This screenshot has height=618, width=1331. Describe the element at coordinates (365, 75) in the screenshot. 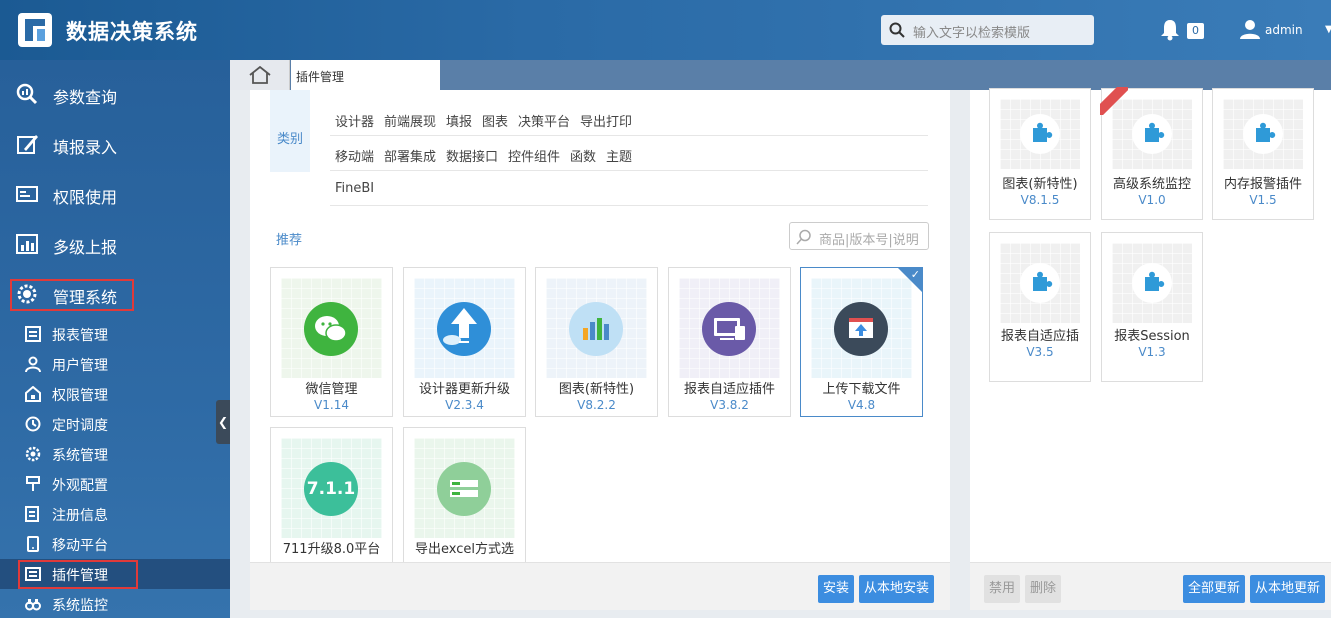

I see `tab-plugin-management: 插件管理` at that location.